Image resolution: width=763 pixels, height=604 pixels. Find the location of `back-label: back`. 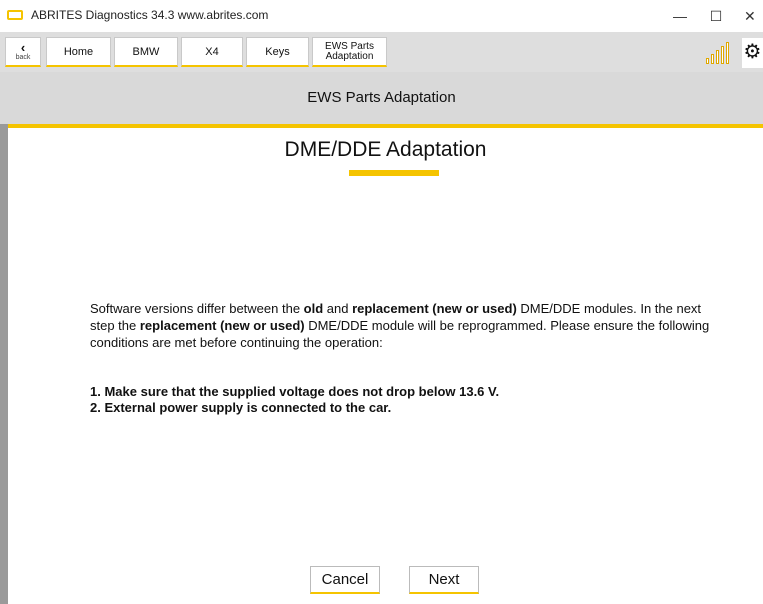

back-label: back is located at coordinates (23, 57).